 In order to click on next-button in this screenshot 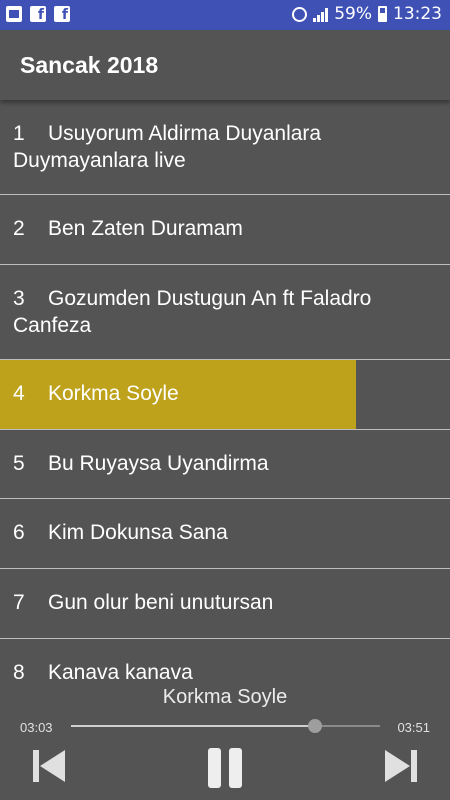, I will do `click(401, 766)`.